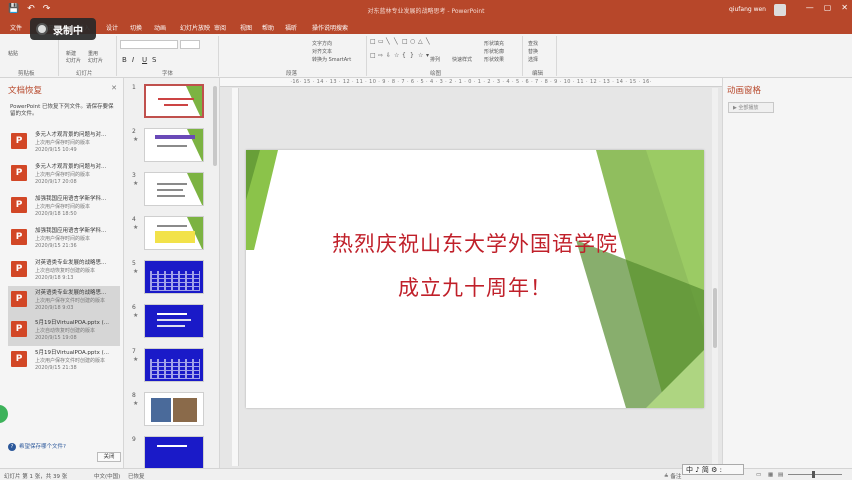 This screenshot has height=480, width=852. I want to click on brace-icon: {, so click(405, 58).